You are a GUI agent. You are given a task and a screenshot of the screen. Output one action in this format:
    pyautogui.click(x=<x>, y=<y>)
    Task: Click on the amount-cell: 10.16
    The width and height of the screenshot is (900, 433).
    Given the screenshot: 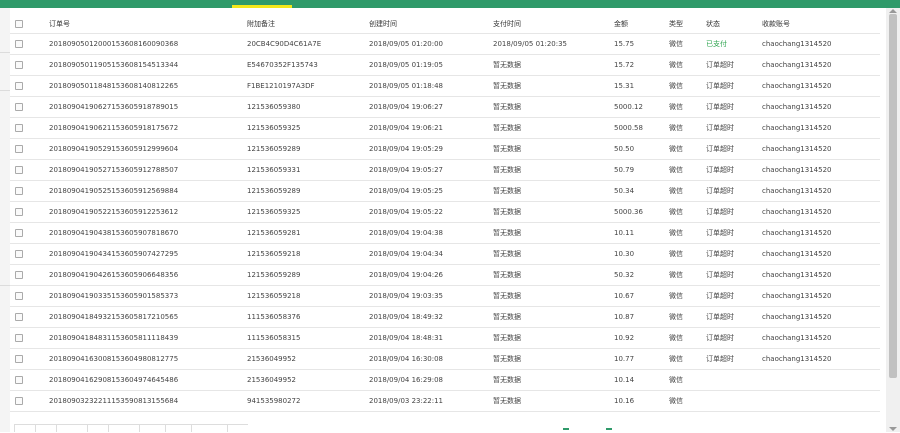 What is the action you would take?
    pyautogui.click(x=641, y=401)
    